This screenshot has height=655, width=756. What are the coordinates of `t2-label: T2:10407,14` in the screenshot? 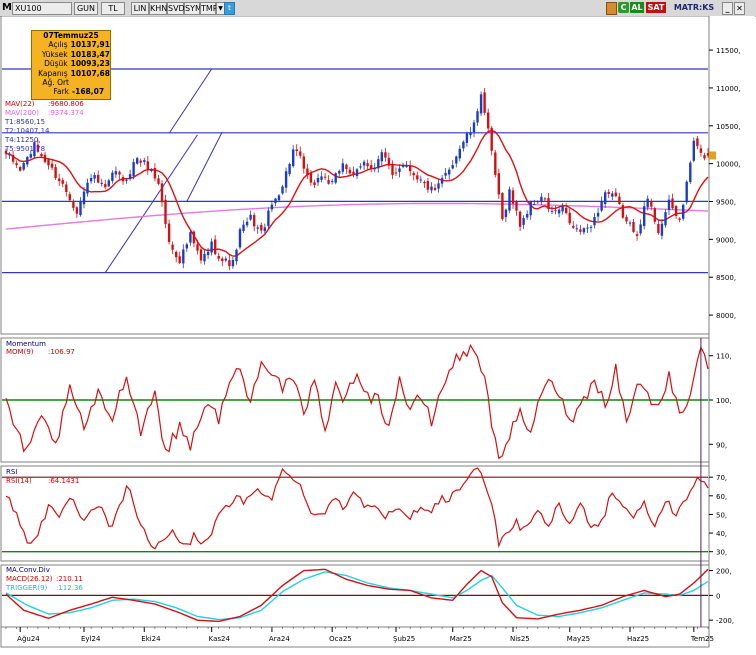 It's located at (27, 131).